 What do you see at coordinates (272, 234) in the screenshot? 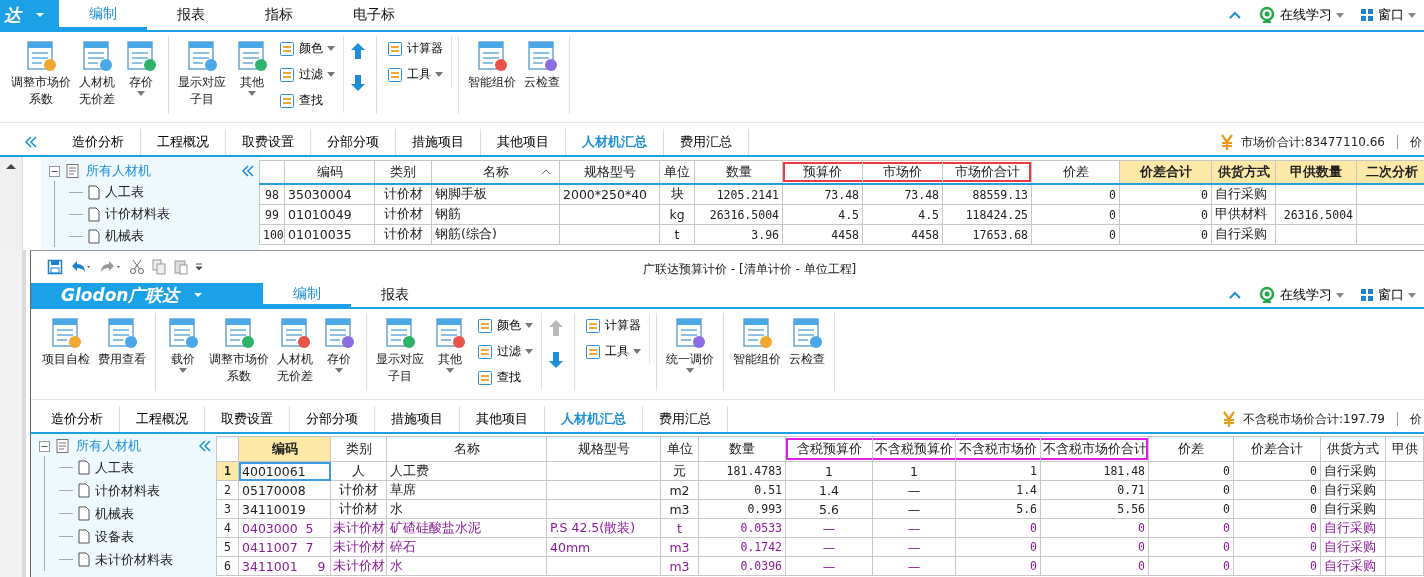
I see `row-number: 100` at bounding box center [272, 234].